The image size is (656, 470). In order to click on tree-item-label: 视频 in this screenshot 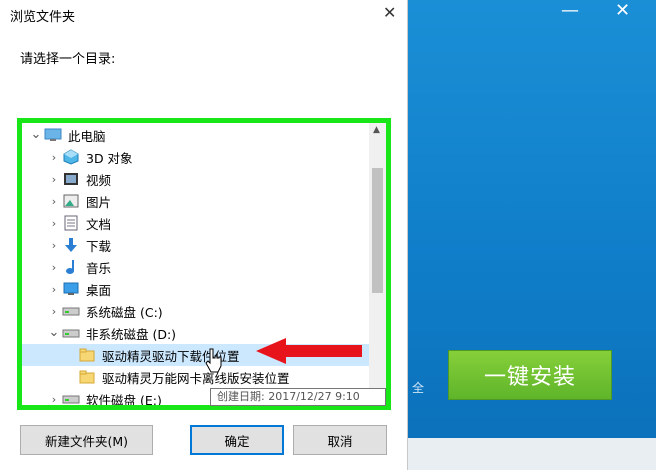, I will do `click(99, 180)`.